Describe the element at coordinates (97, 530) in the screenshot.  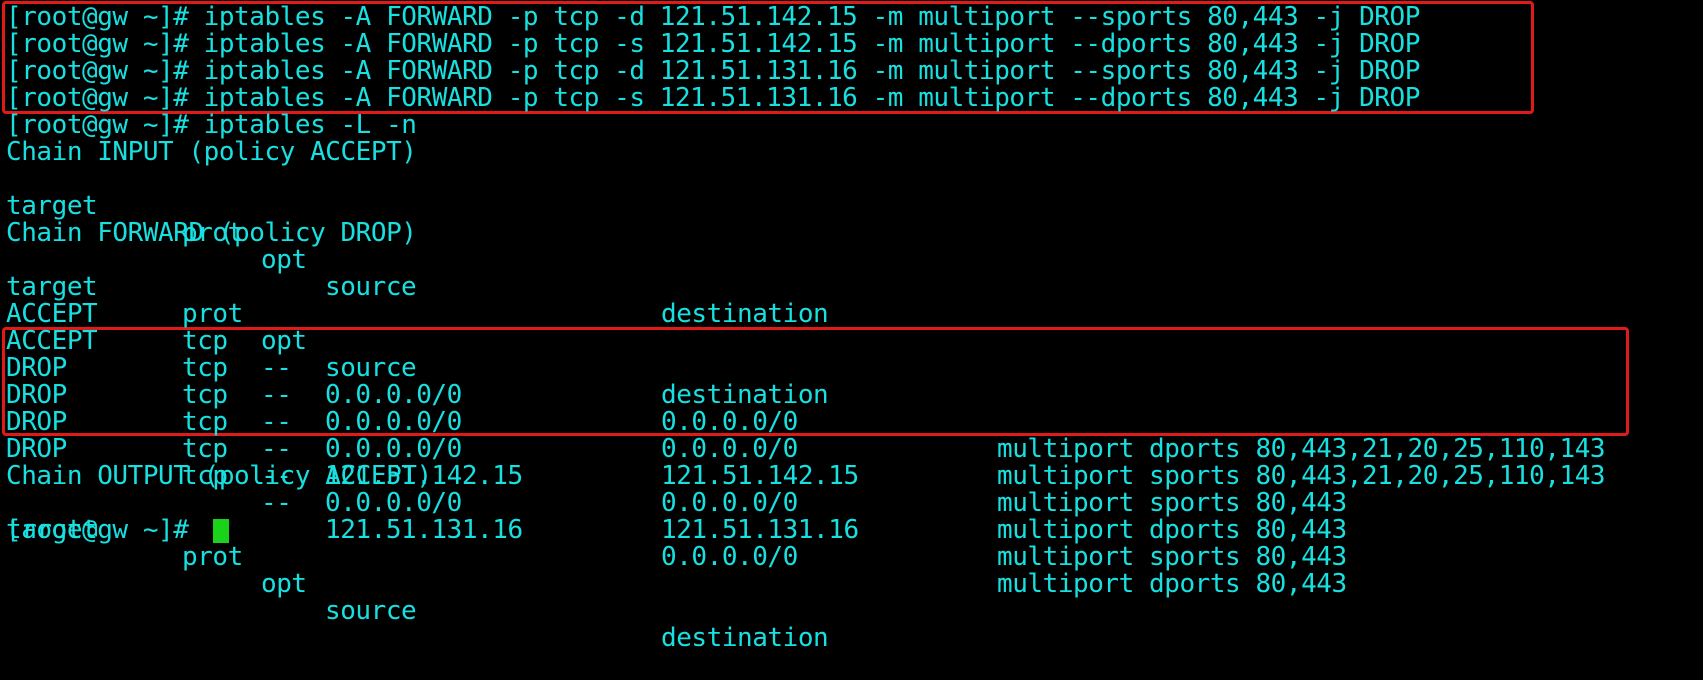
I see `shell-prompt: [root@gw ~]#` at that location.